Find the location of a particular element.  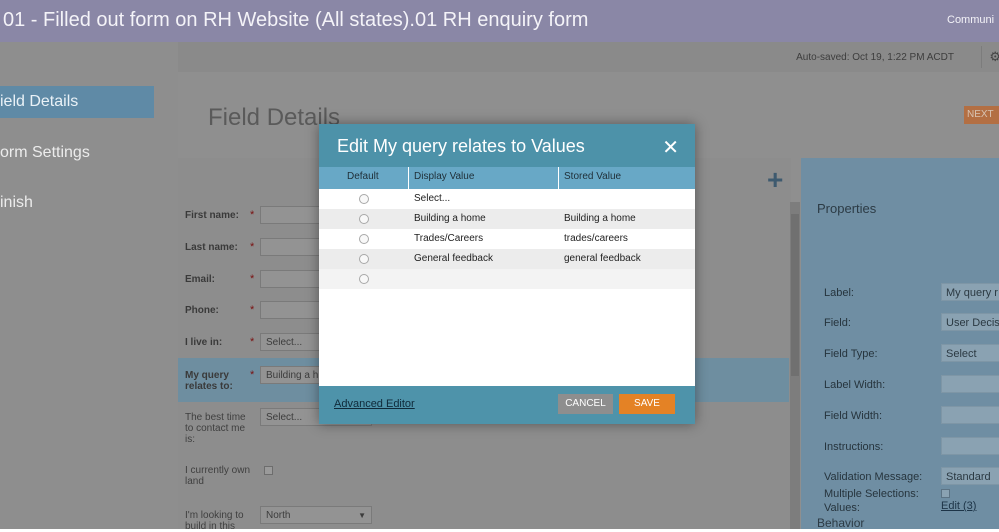

table-row: Building a home Building a home is located at coordinates (507, 219).